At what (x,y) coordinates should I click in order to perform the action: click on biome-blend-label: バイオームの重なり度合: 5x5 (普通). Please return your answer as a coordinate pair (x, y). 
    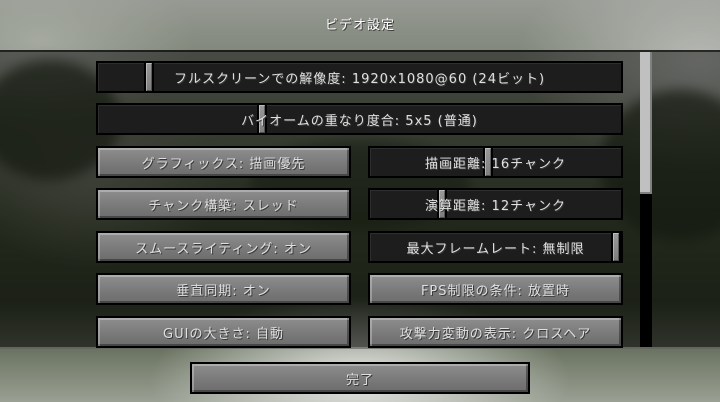
    Looking at the image, I should click on (359, 121).